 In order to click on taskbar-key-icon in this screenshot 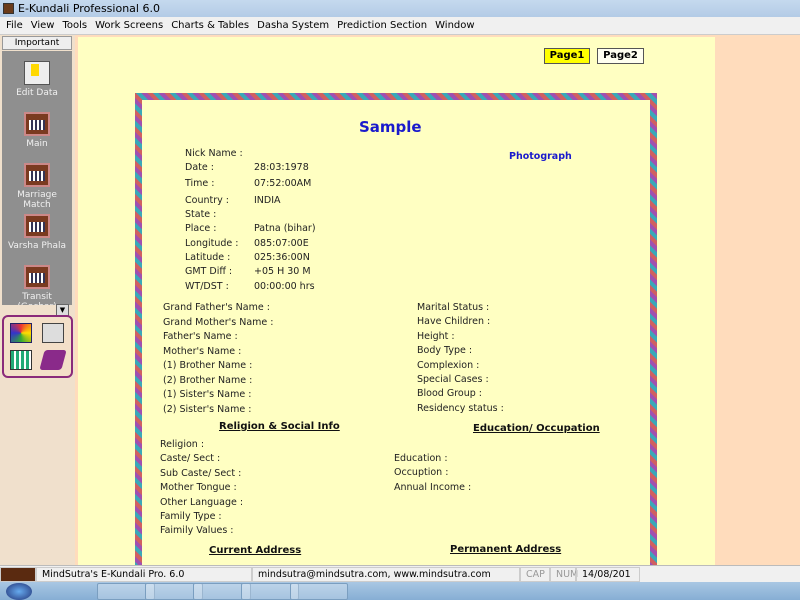, I will do `click(319, 591)`.